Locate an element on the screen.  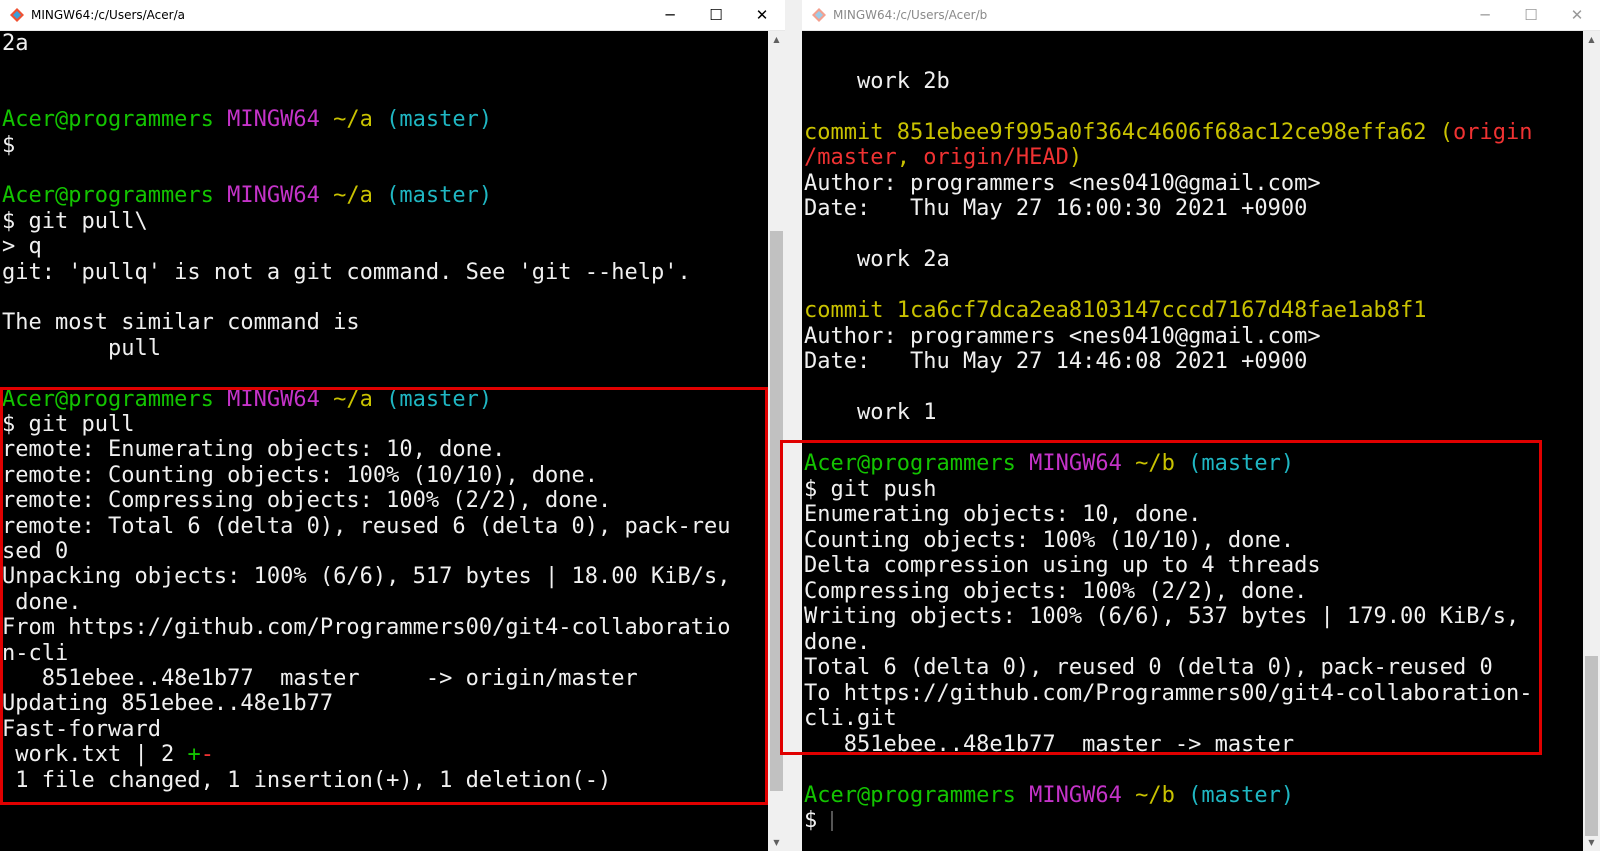
terminal-text-segment: work 2b is located at coordinates (877, 81).